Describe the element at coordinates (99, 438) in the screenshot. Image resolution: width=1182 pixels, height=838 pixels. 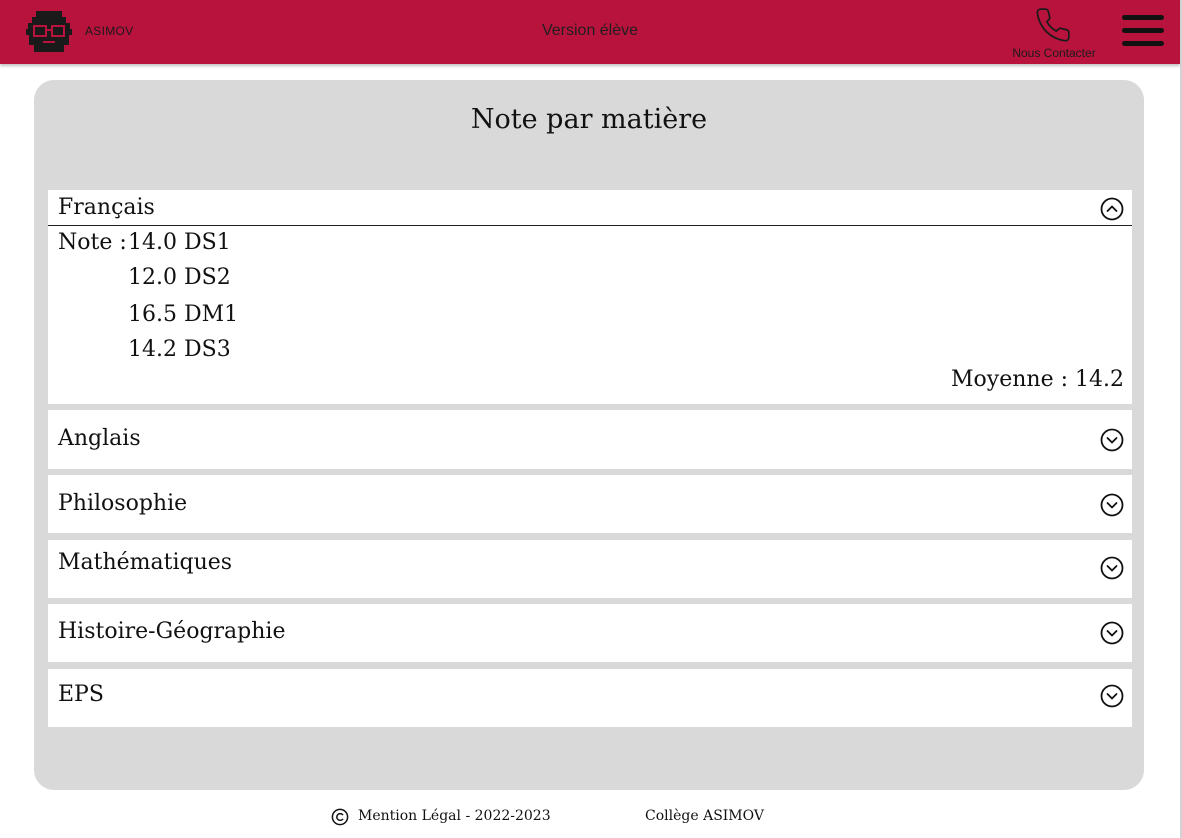
I see `subject-name: Anglais` at that location.